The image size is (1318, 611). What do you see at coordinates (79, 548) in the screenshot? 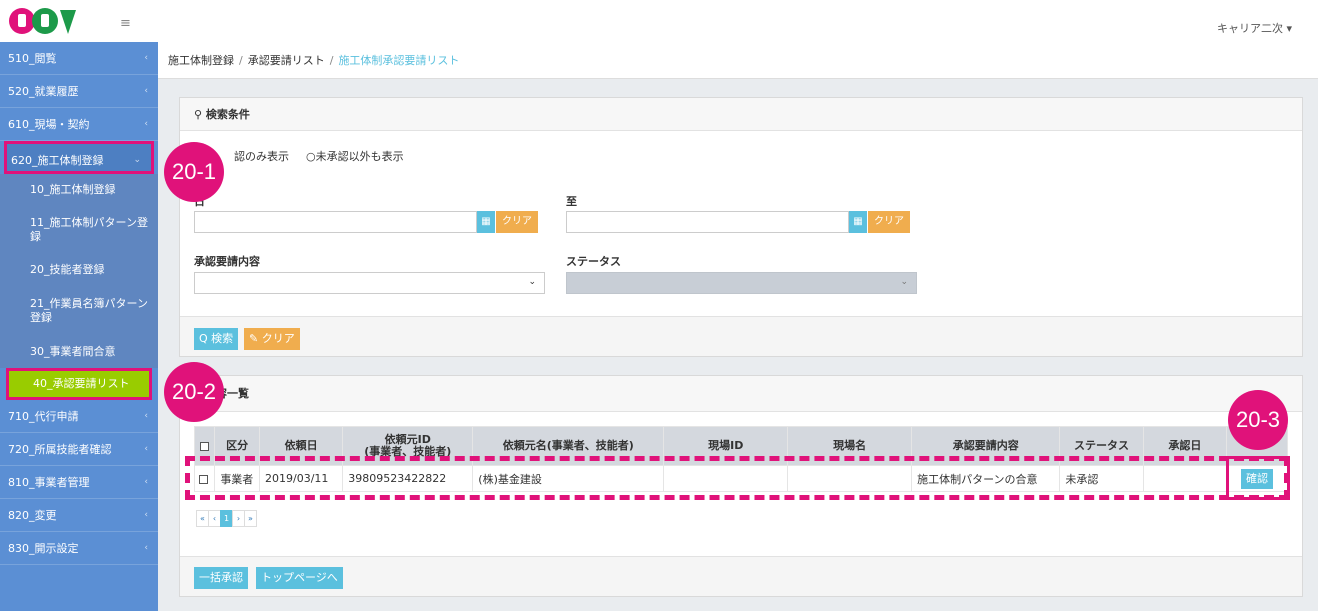
I see `sidebar-item-830: 830_開示設定 ‹` at bounding box center [79, 548].